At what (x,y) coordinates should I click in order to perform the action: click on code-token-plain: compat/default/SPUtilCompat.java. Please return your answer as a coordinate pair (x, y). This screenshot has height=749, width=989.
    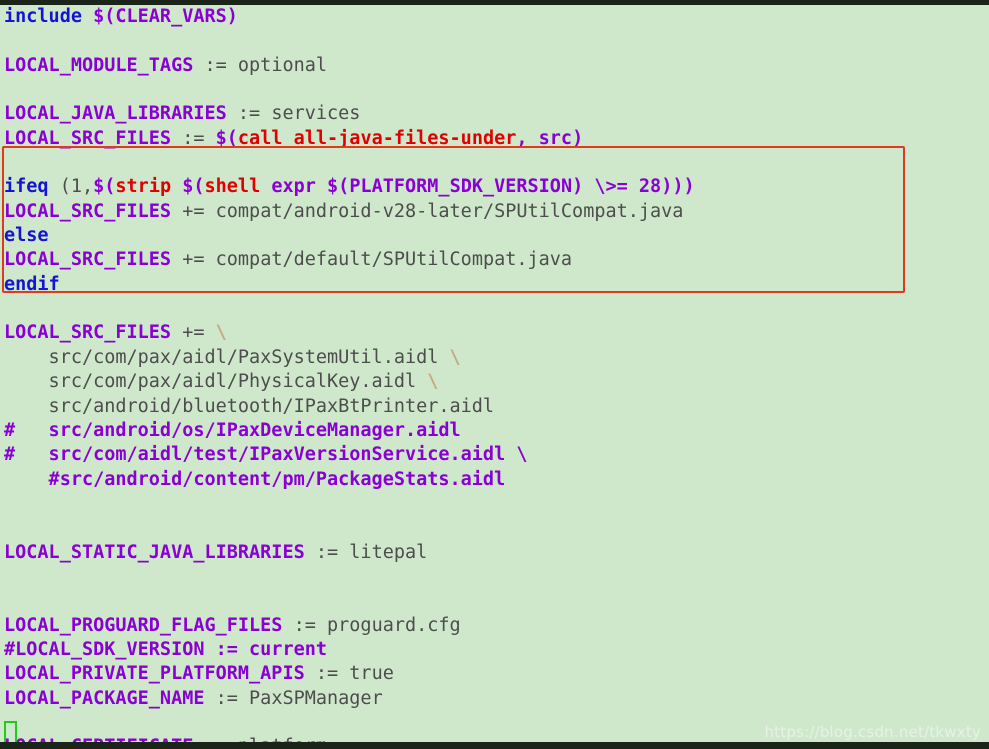
    Looking at the image, I should click on (394, 260).